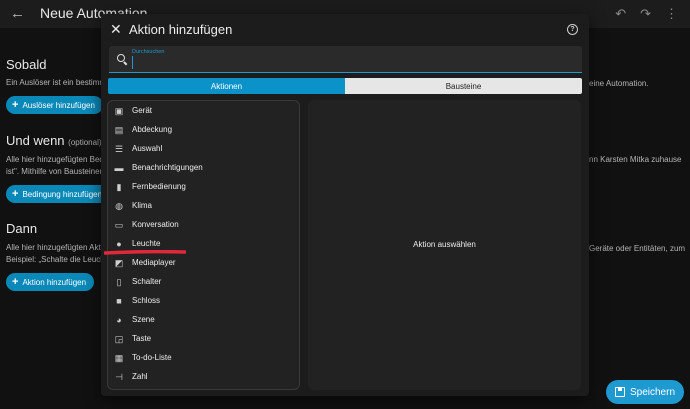 The width and height of the screenshot is (690, 409). I want to click on cover-icon: ▤, so click(119, 129).